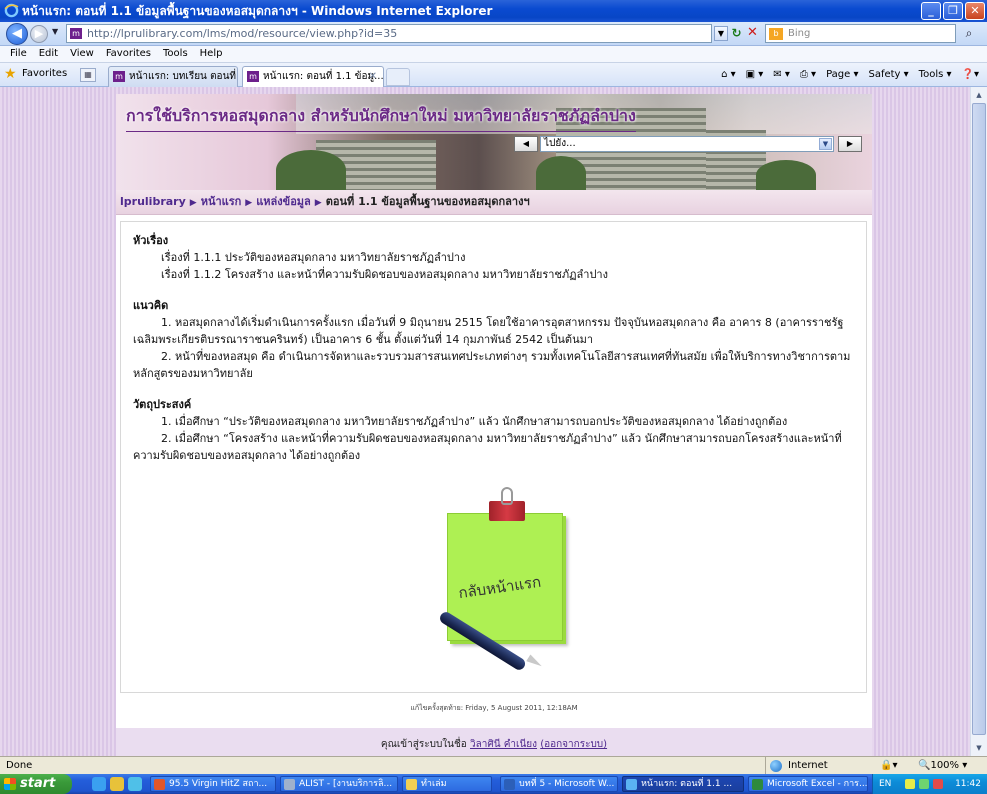  What do you see at coordinates (447, 784) in the screenshot?
I see `taskbar-item-folder: ทำเล่ม` at bounding box center [447, 784].